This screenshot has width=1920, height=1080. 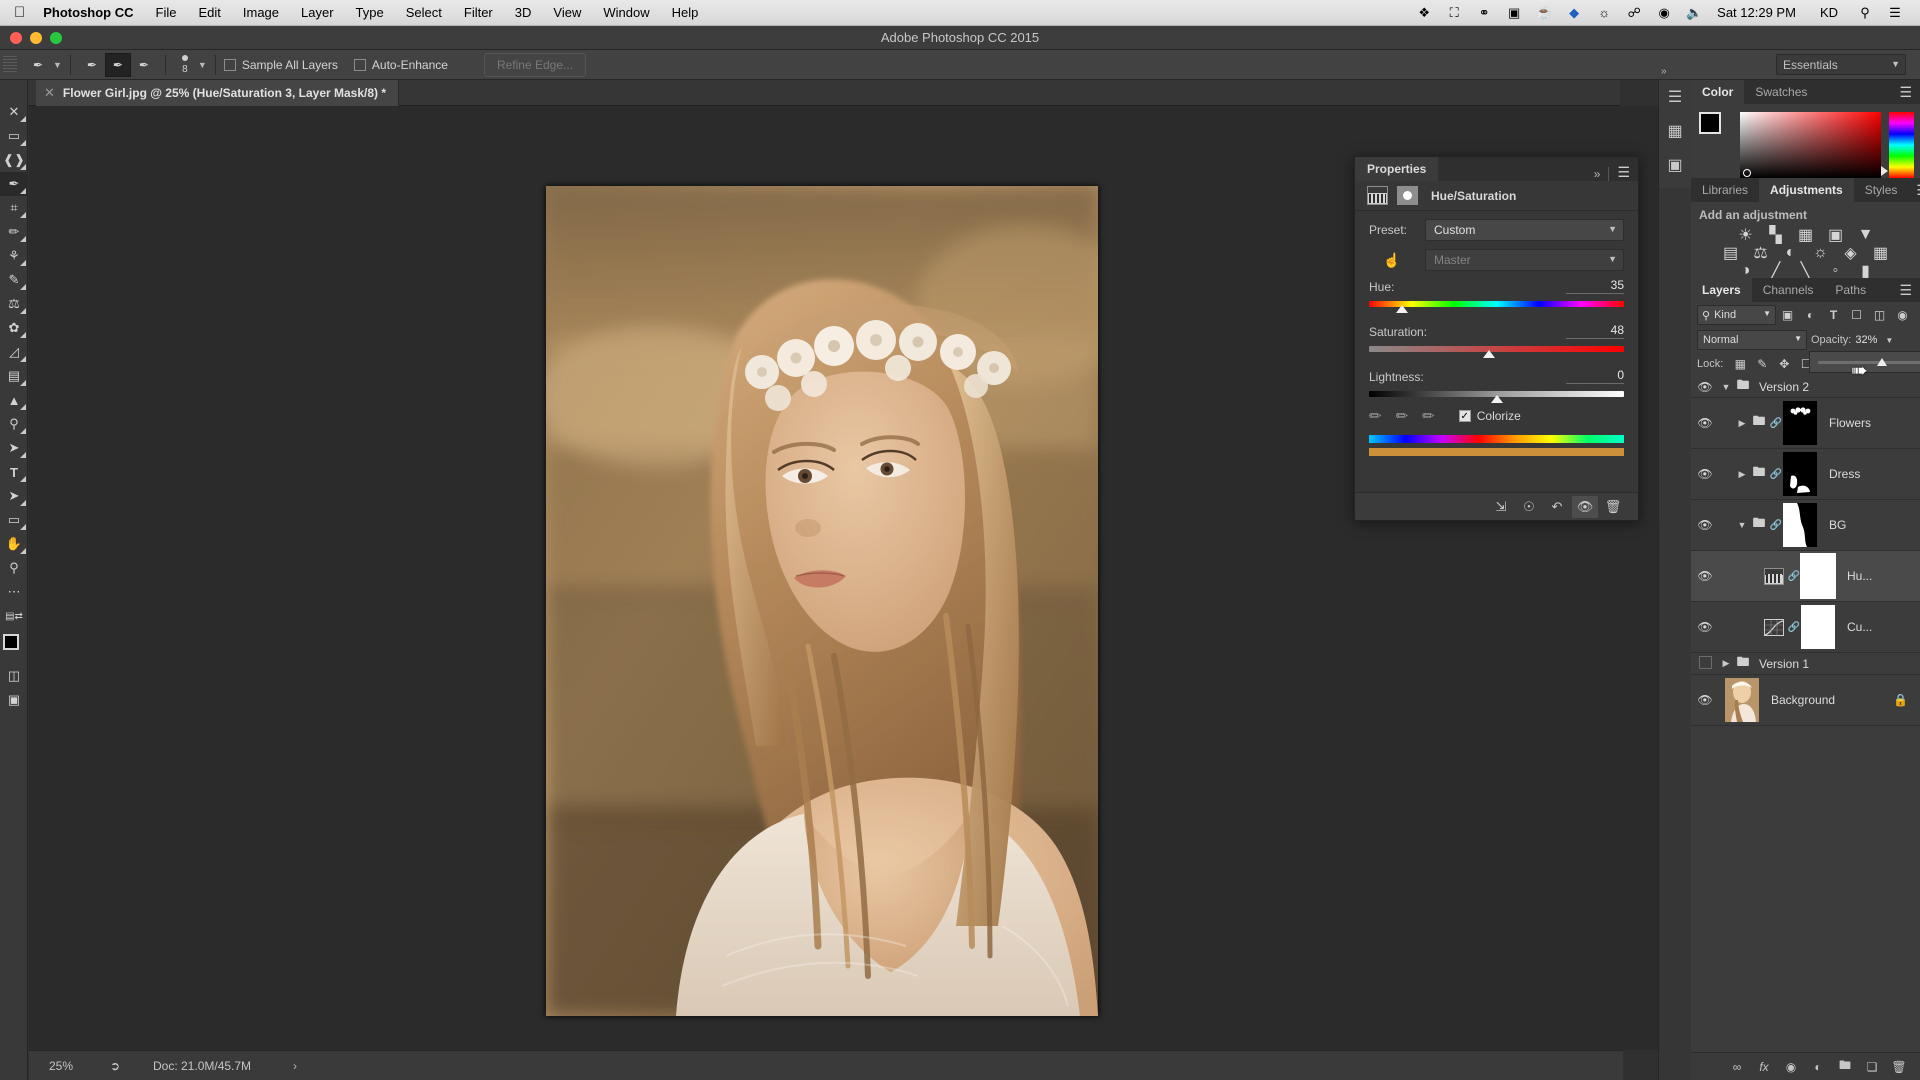 I want to click on photo-filter-icon: ☼, so click(x=1821, y=252).